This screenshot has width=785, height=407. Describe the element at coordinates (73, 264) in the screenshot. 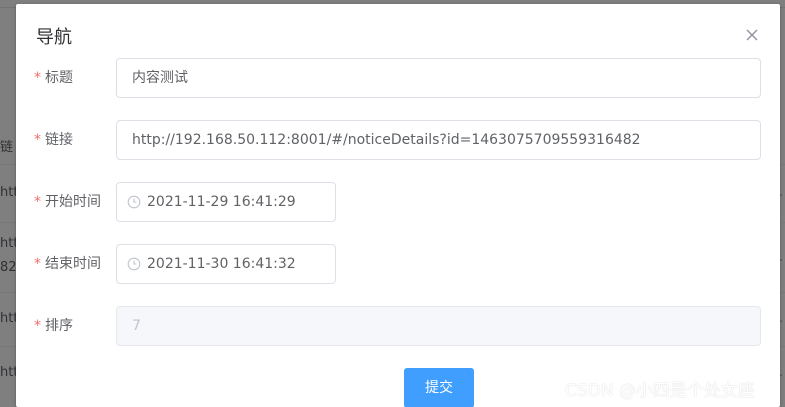

I see `form-label-text: 结束时间` at that location.